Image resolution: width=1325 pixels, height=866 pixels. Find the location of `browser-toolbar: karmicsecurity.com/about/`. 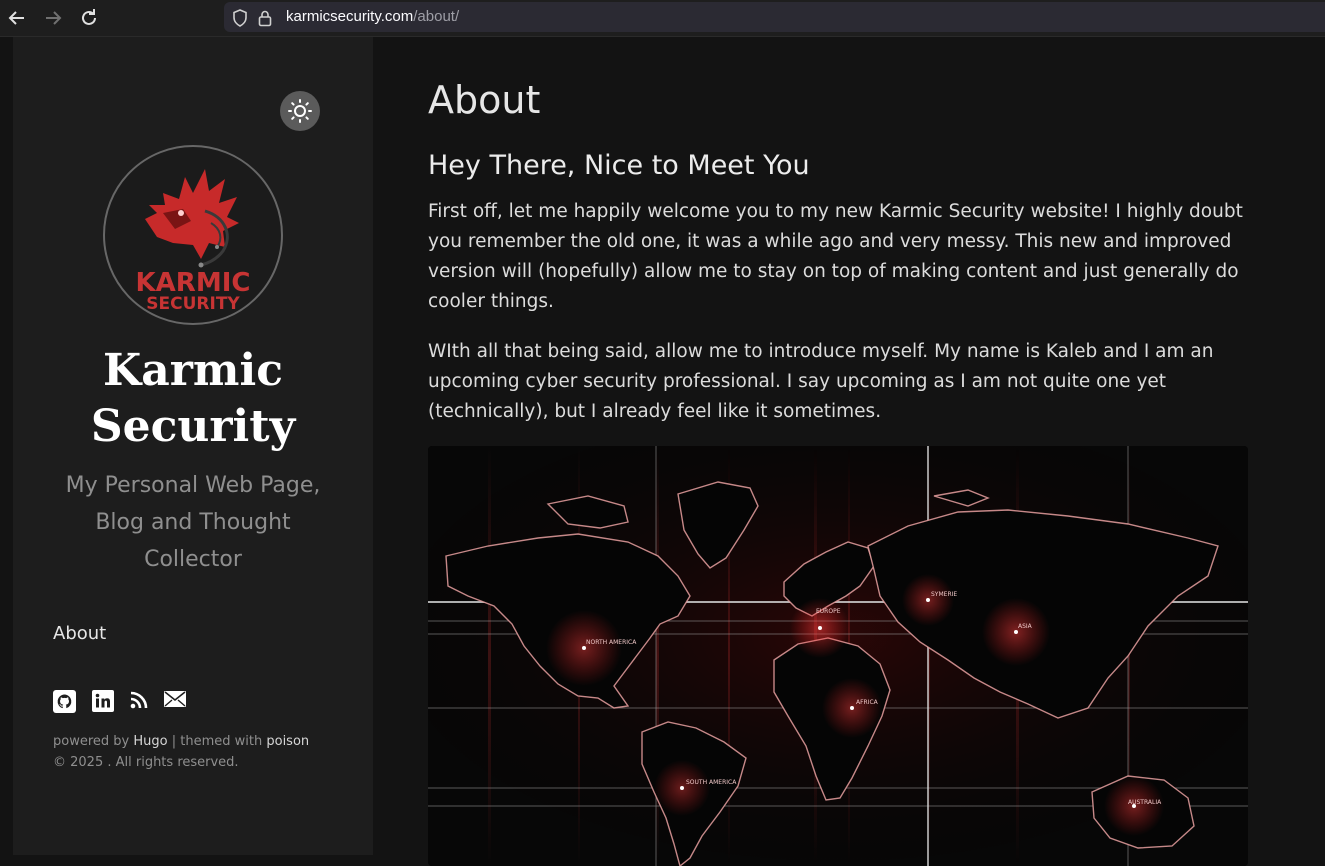

browser-toolbar: karmicsecurity.com/about/ is located at coordinates (662, 18).